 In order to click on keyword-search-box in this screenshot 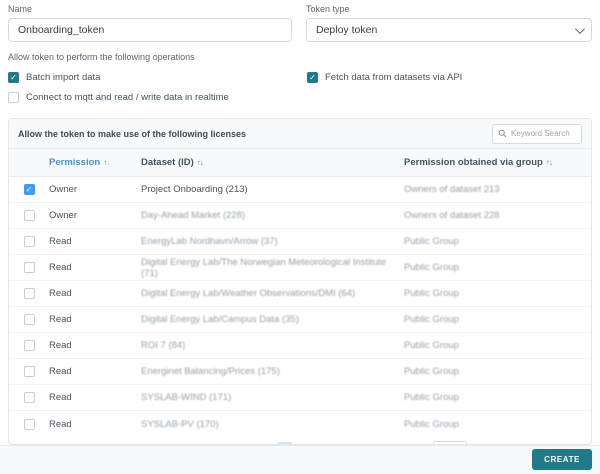, I will do `click(537, 133)`.